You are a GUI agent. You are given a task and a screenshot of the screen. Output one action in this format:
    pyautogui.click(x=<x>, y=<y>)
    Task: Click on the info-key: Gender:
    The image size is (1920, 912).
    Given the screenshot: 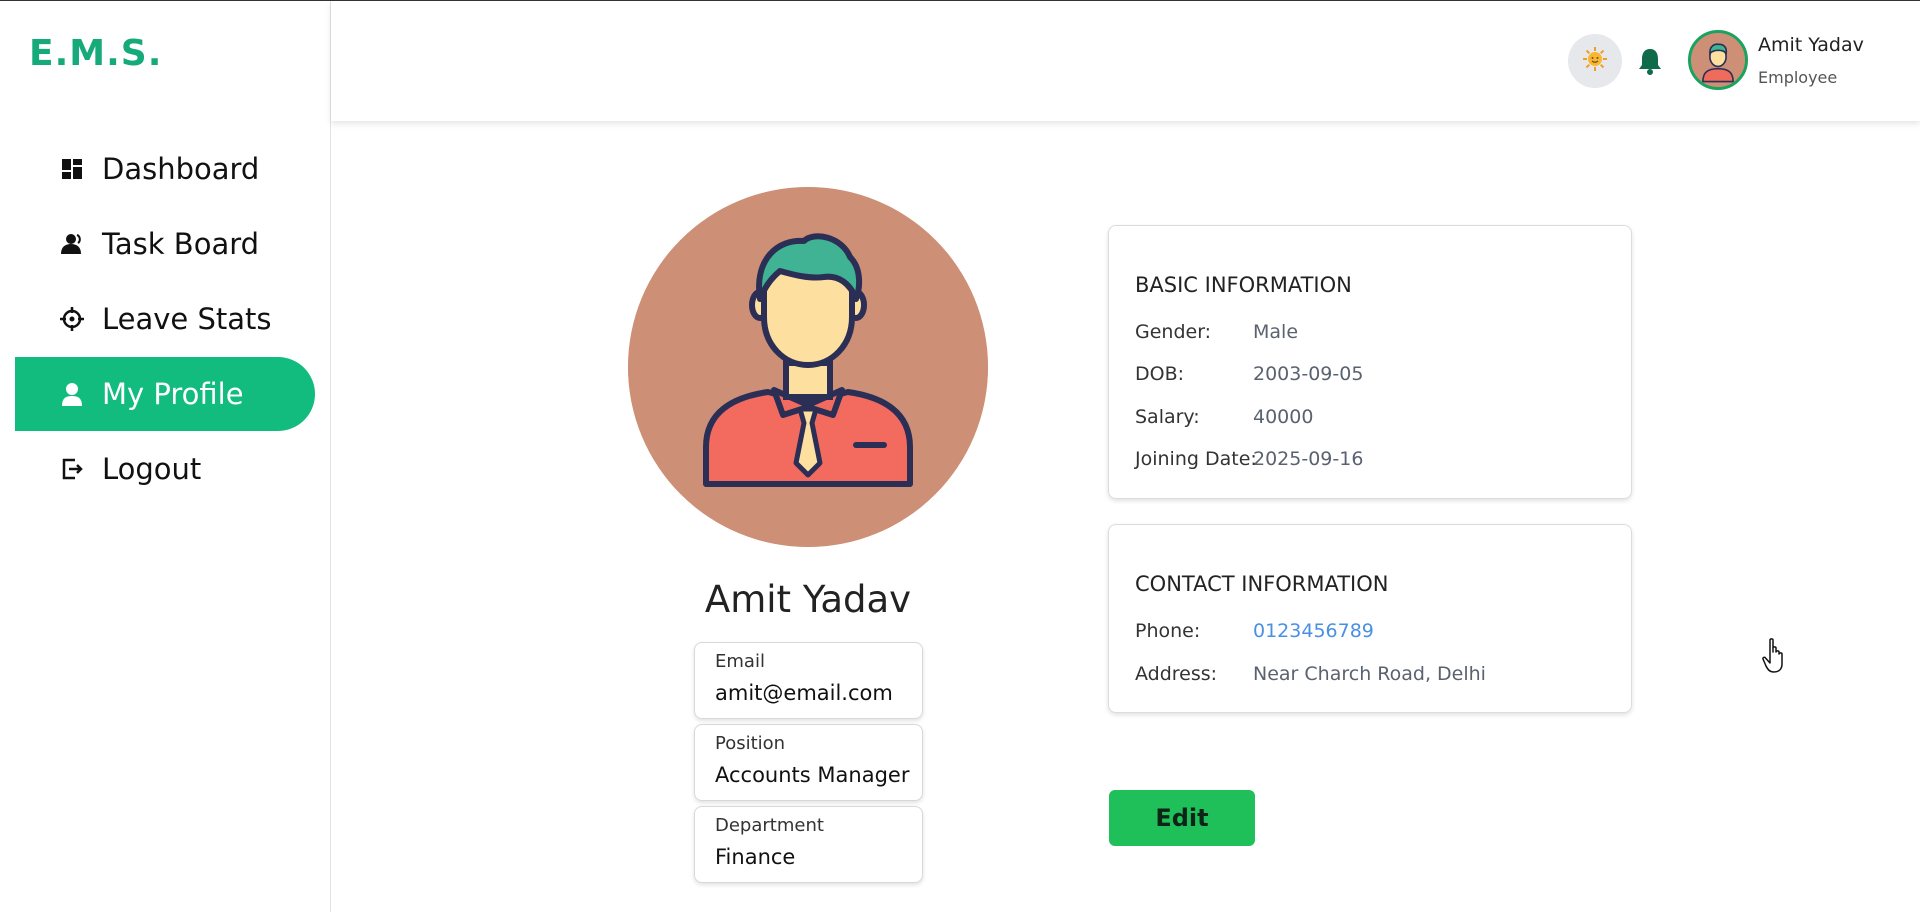 What is the action you would take?
    pyautogui.click(x=1173, y=332)
    